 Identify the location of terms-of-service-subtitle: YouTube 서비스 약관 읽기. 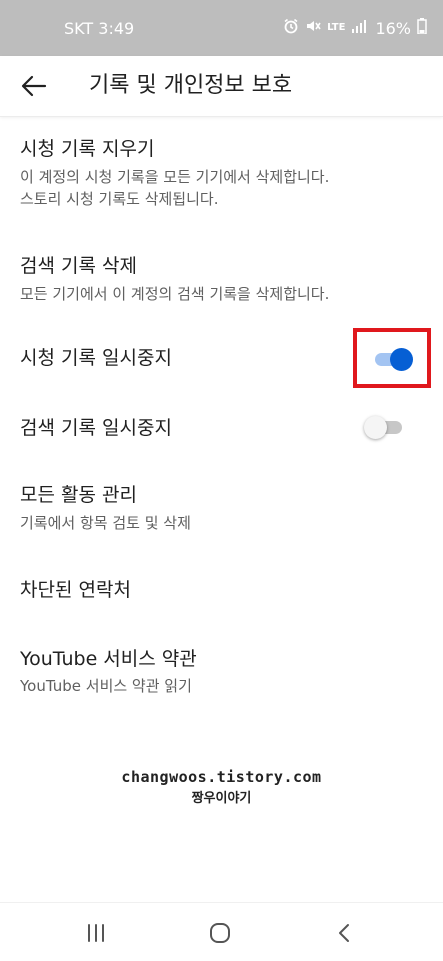
(106, 686).